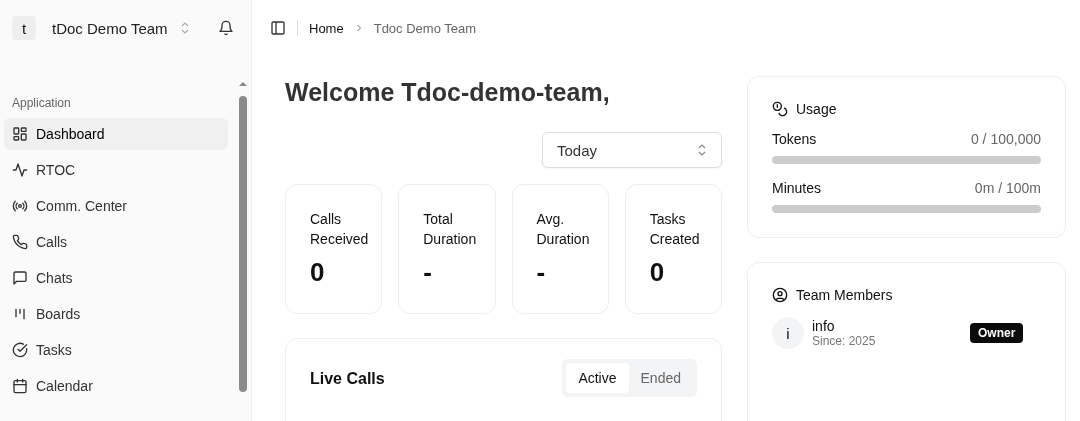 This screenshot has width=1080, height=421. Describe the element at coordinates (844, 295) in the screenshot. I see `card-title: Team Members` at that location.